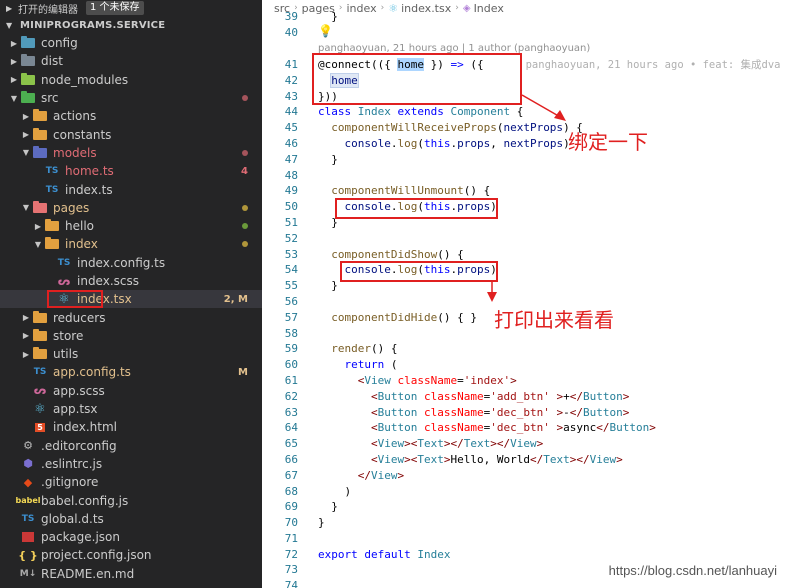 The height and width of the screenshot is (588, 787). What do you see at coordinates (115, 8) in the screenshot?
I see `unsaved-badge: 1 个未保存` at bounding box center [115, 8].